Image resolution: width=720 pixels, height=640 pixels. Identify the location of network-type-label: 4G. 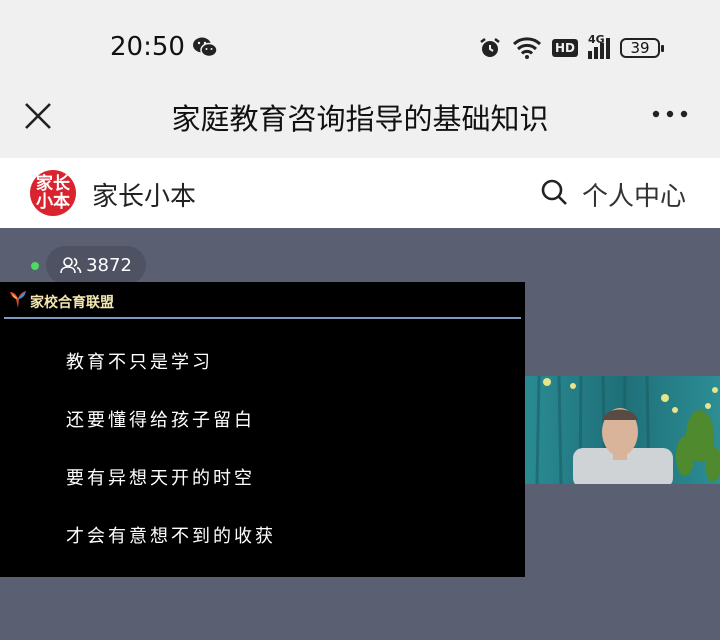
(596, 39).